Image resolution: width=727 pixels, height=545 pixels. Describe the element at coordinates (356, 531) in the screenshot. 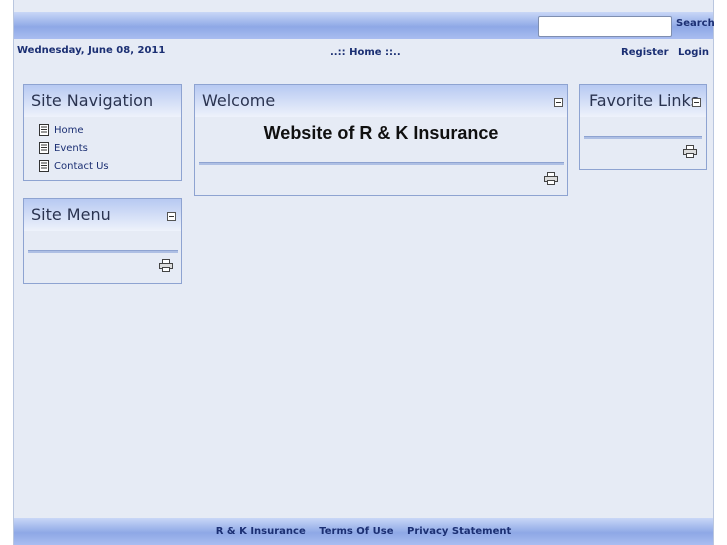

I see `footer-terms-link: Terms Of Use` at that location.